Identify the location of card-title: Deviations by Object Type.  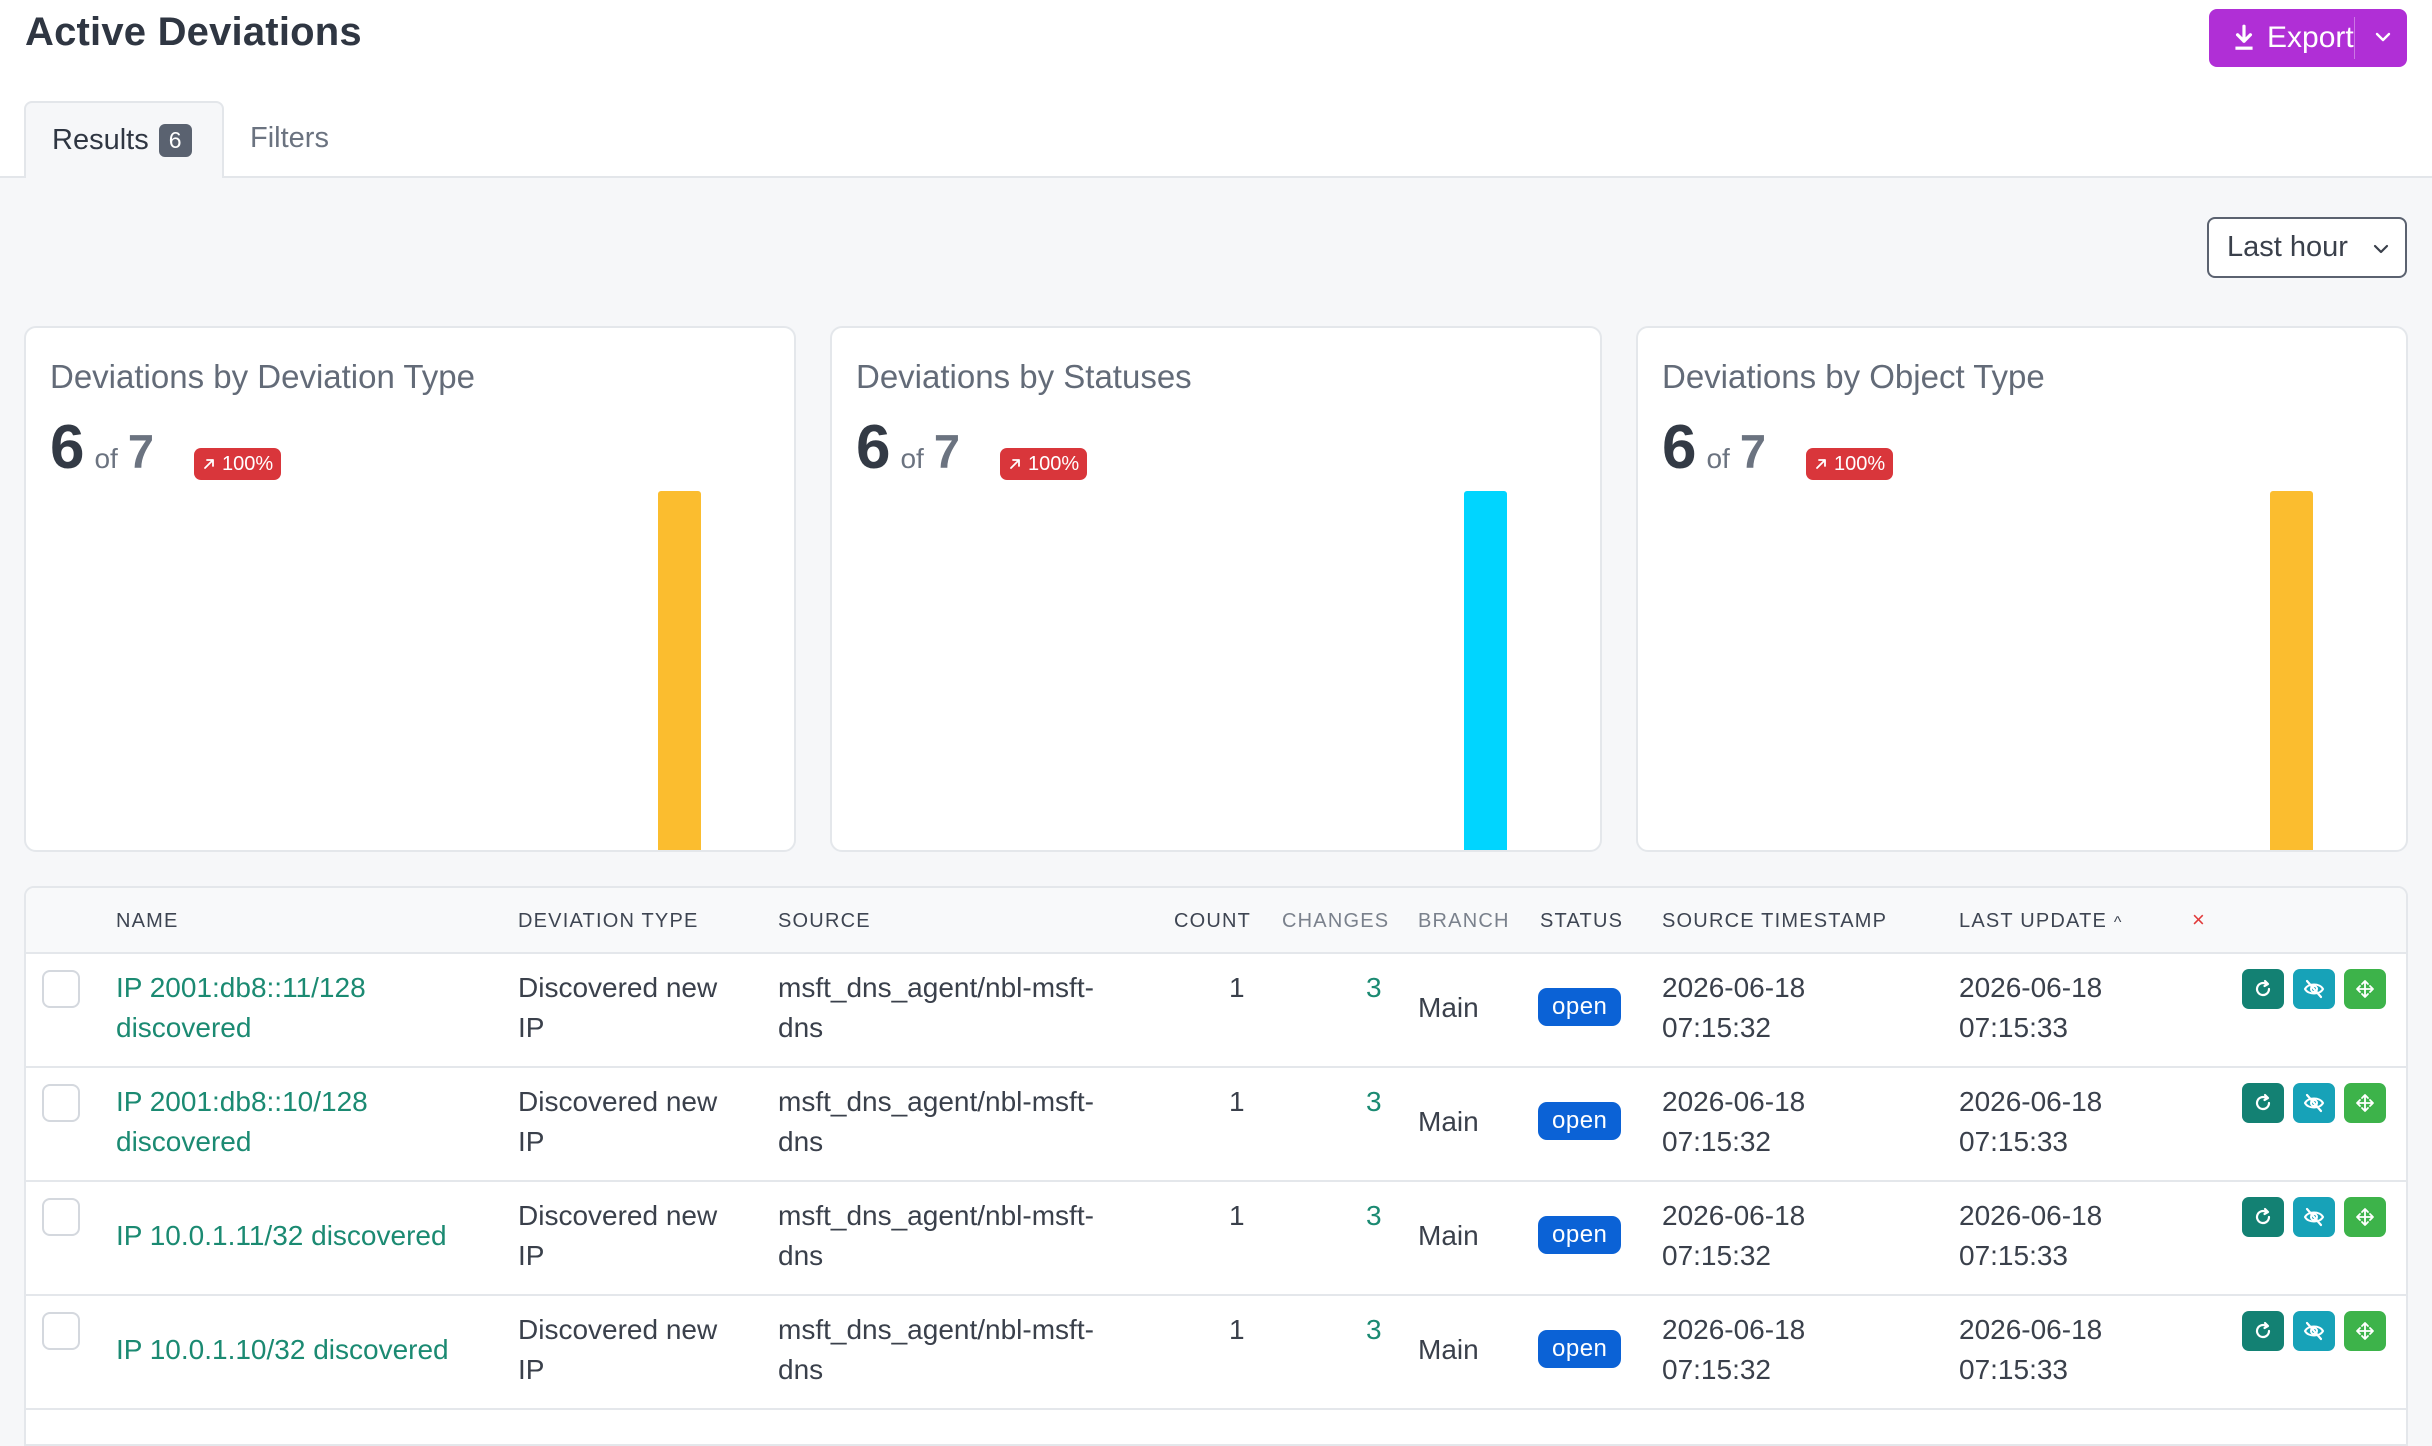
(1853, 376).